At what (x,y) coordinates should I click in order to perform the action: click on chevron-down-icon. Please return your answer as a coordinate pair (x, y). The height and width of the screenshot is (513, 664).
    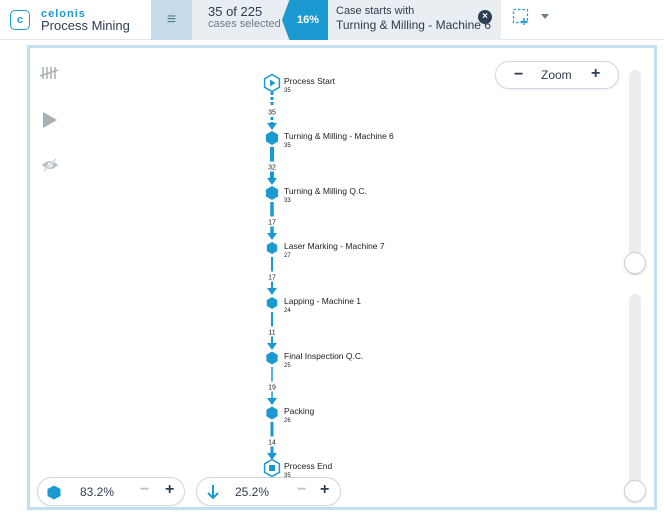
    Looking at the image, I should click on (545, 17).